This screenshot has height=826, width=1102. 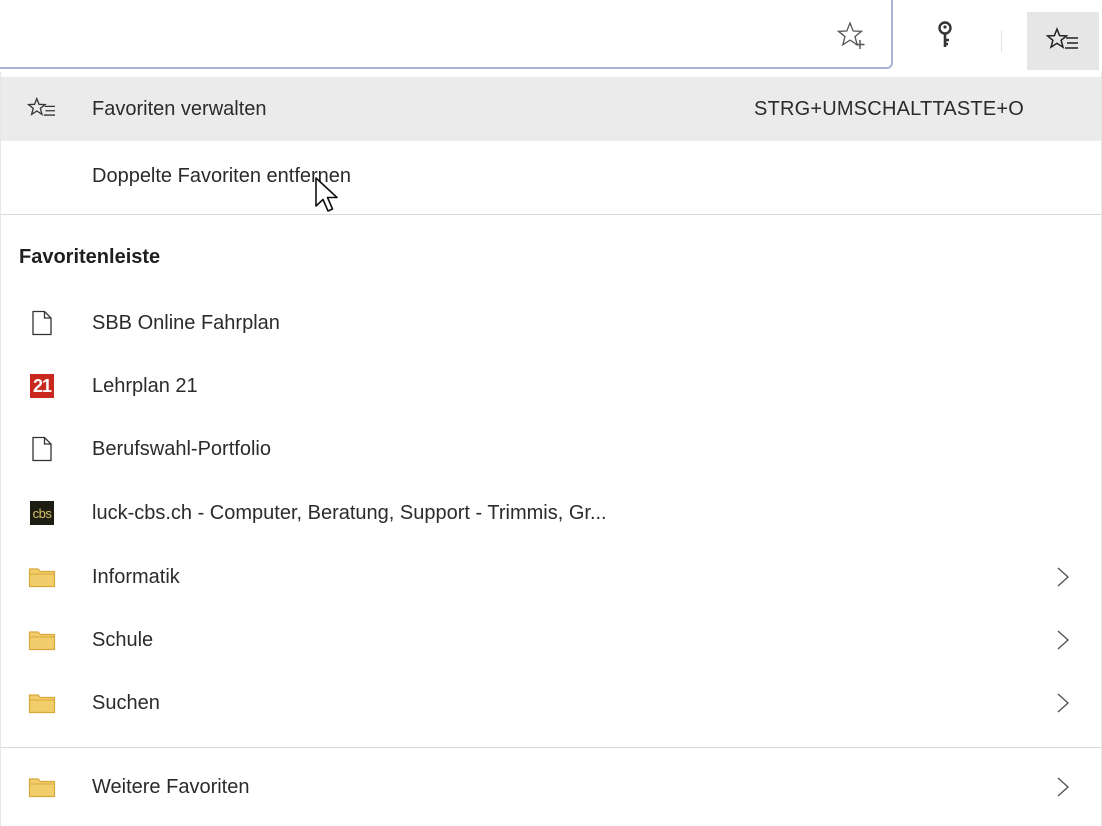 What do you see at coordinates (1062, 37) in the screenshot?
I see `favorites-hub-icon` at bounding box center [1062, 37].